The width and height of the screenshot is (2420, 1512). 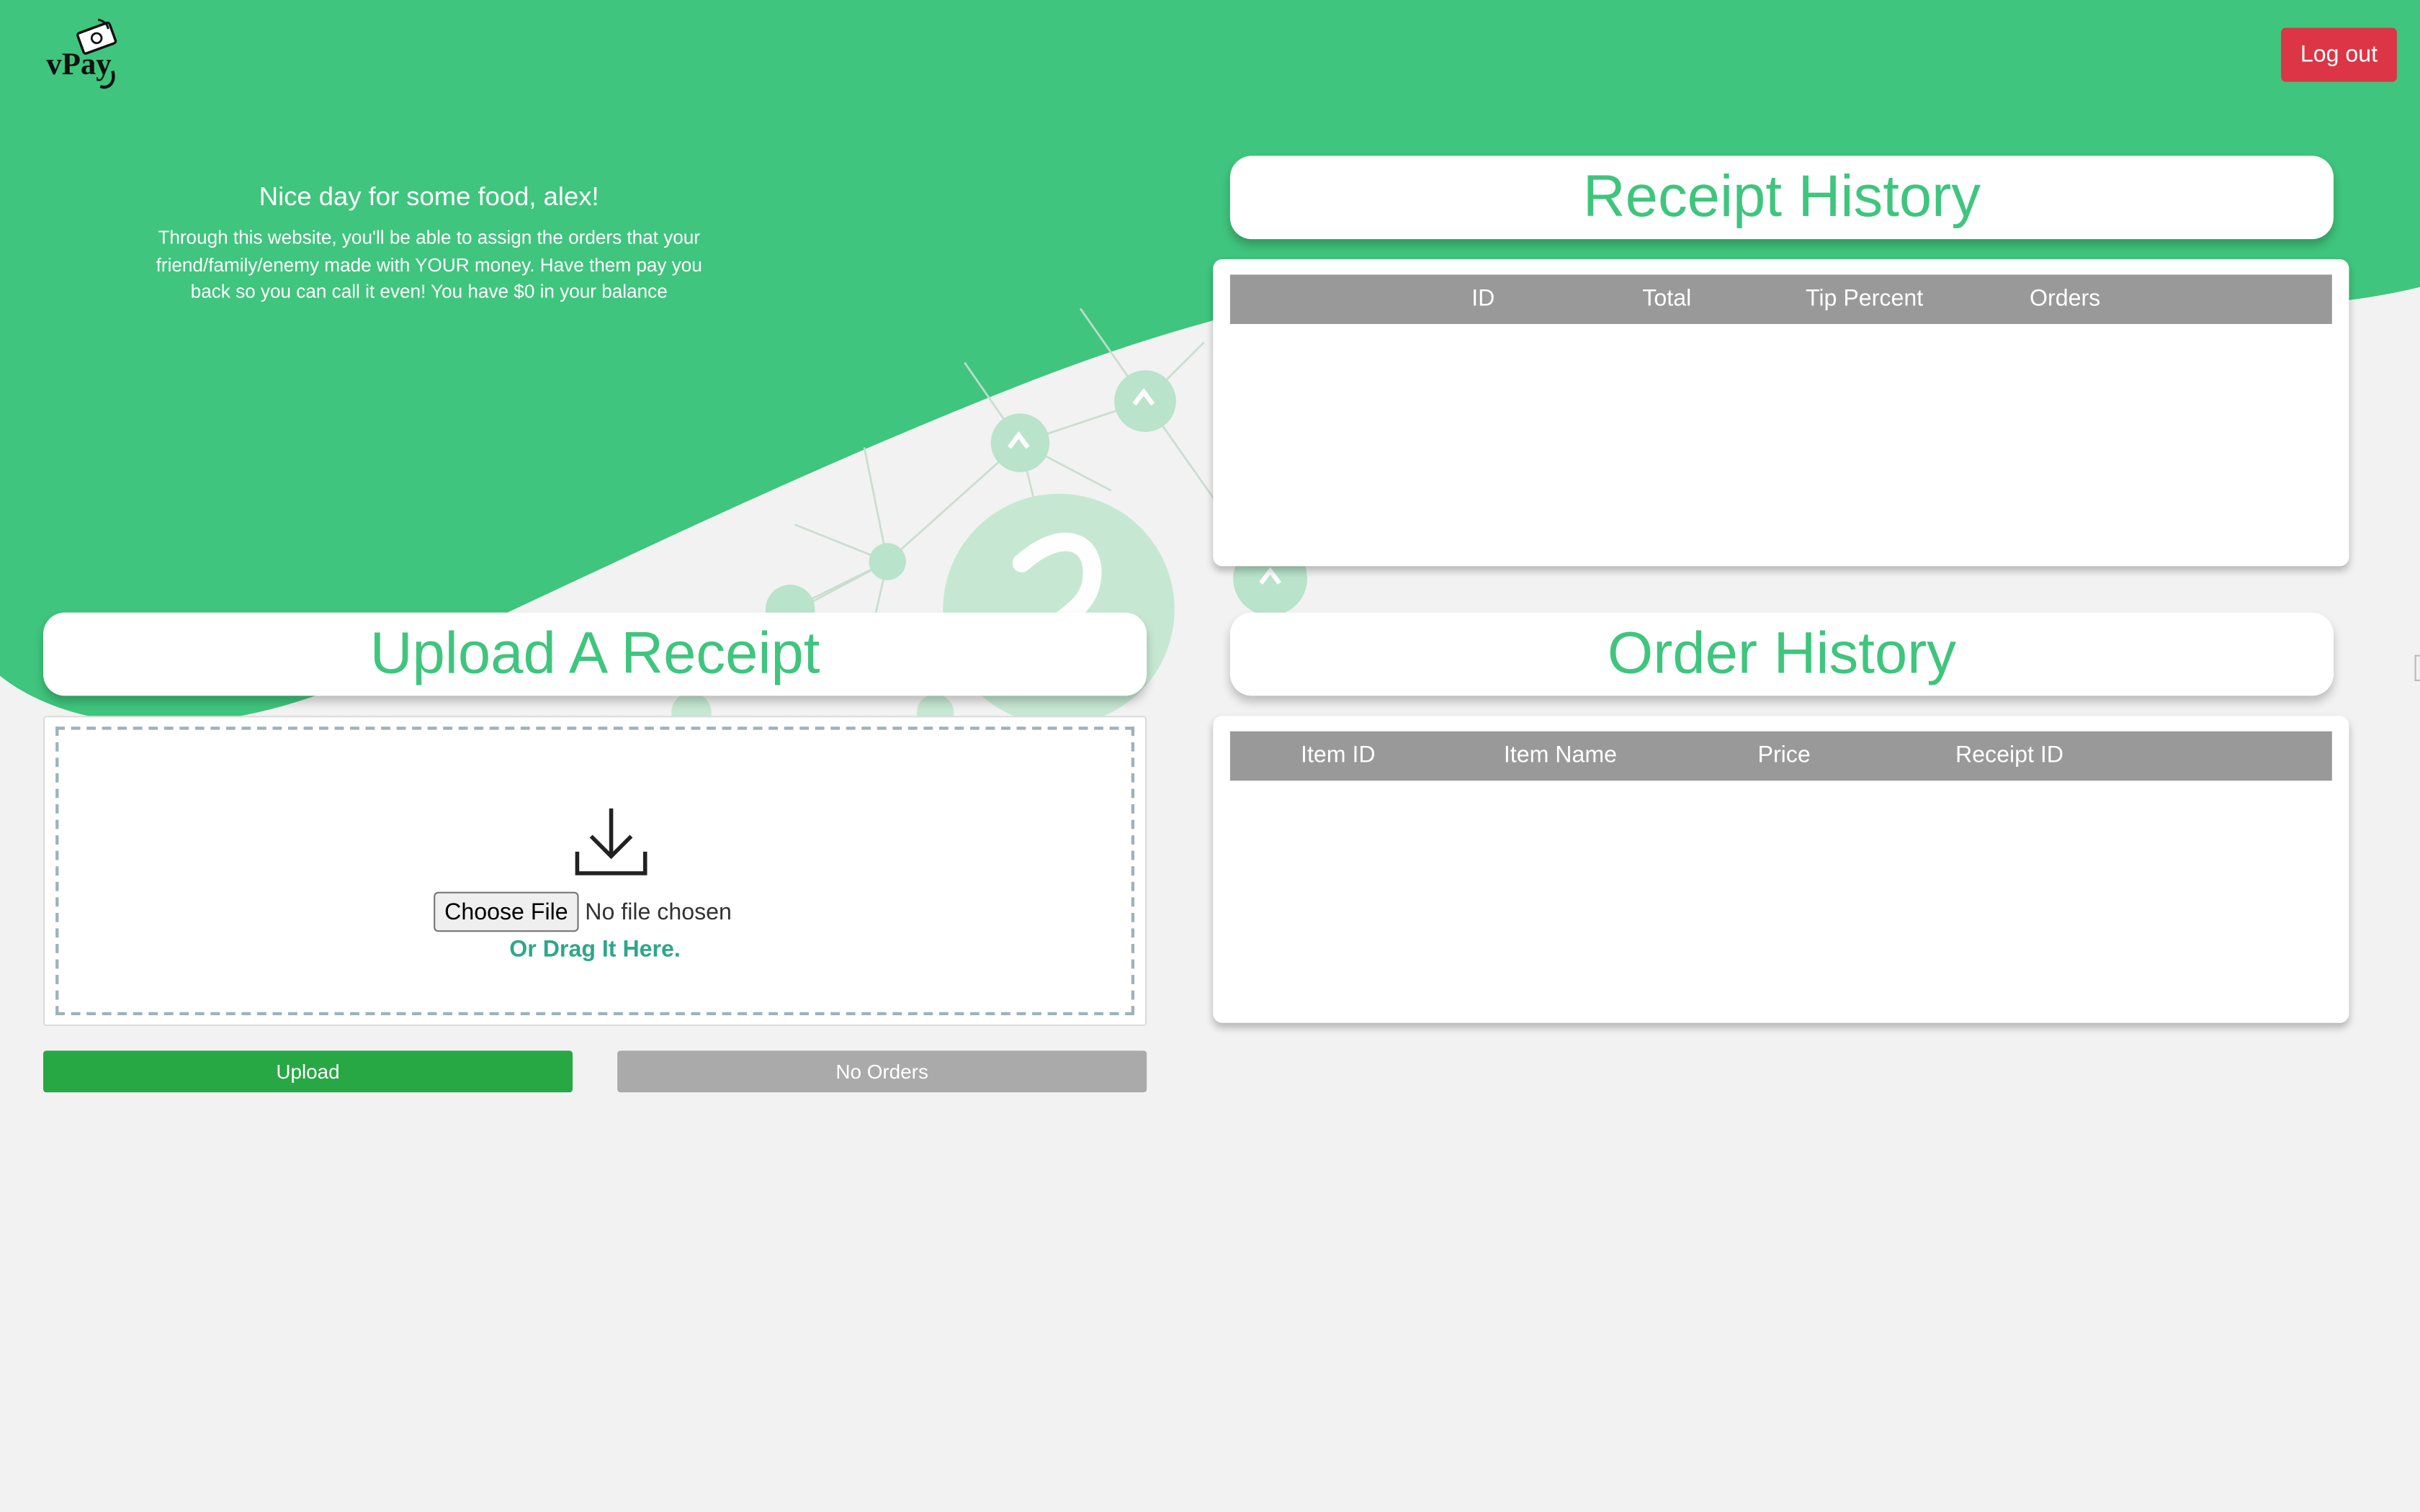 I want to click on upload-receipt-title: Upload A Receipt, so click(x=594, y=654).